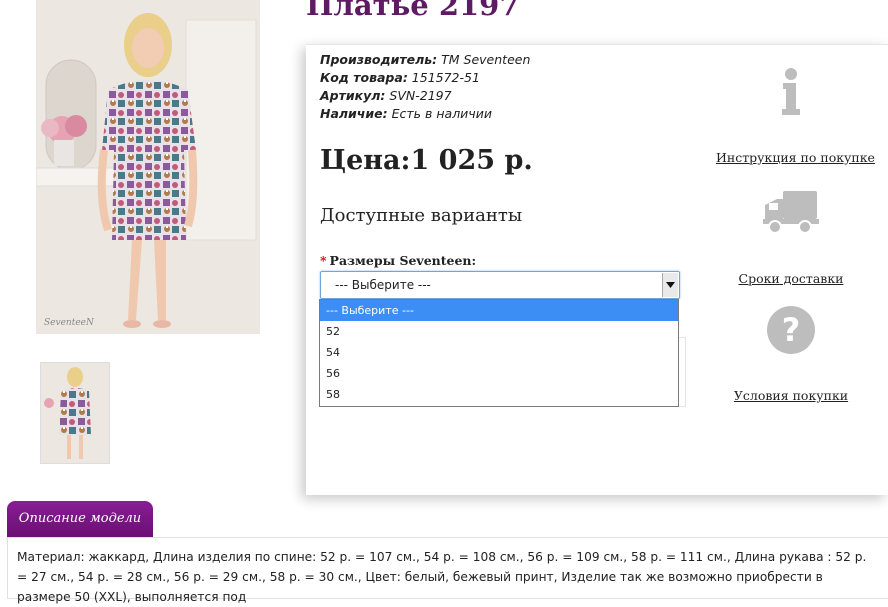 This screenshot has width=888, height=607. Describe the element at coordinates (791, 238) in the screenshot. I see `delivery-block: Сроки доставки` at that location.